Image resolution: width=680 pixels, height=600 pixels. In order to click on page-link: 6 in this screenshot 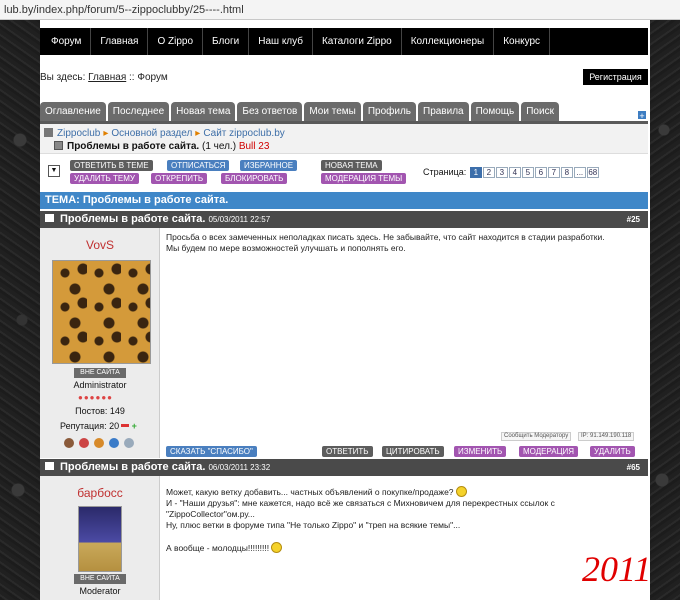, I will do `click(540, 172)`.